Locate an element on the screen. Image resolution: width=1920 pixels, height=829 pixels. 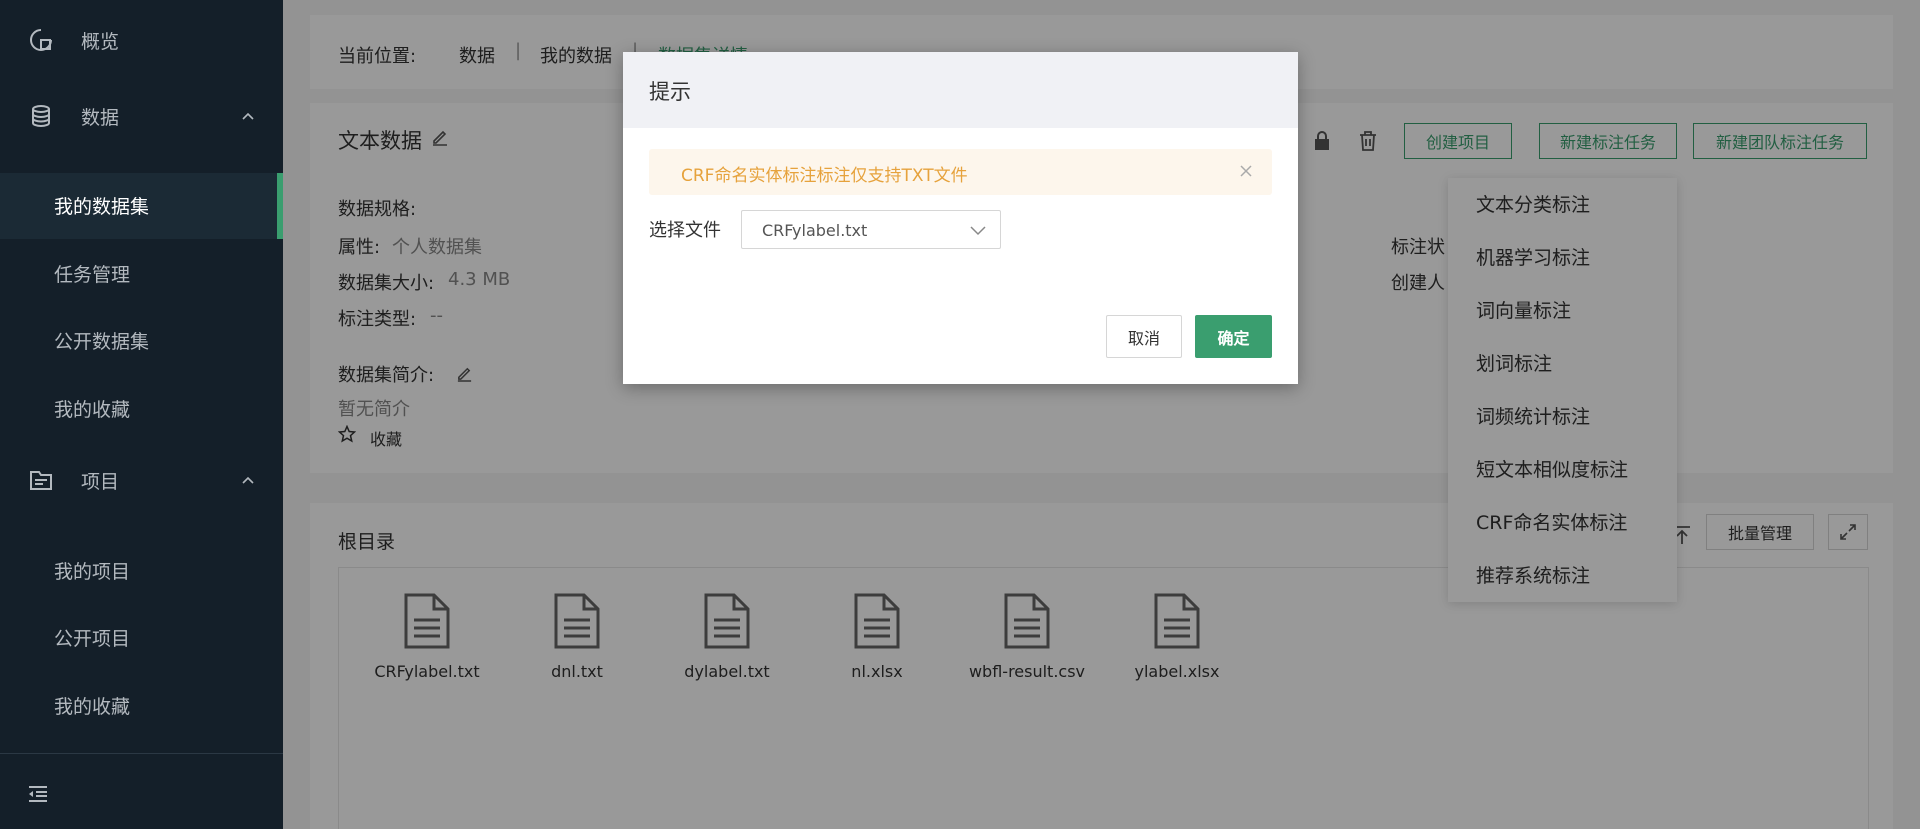
warning-alert: CRF命名实体标注标注仅支持TXT文件 is located at coordinates (960, 172).